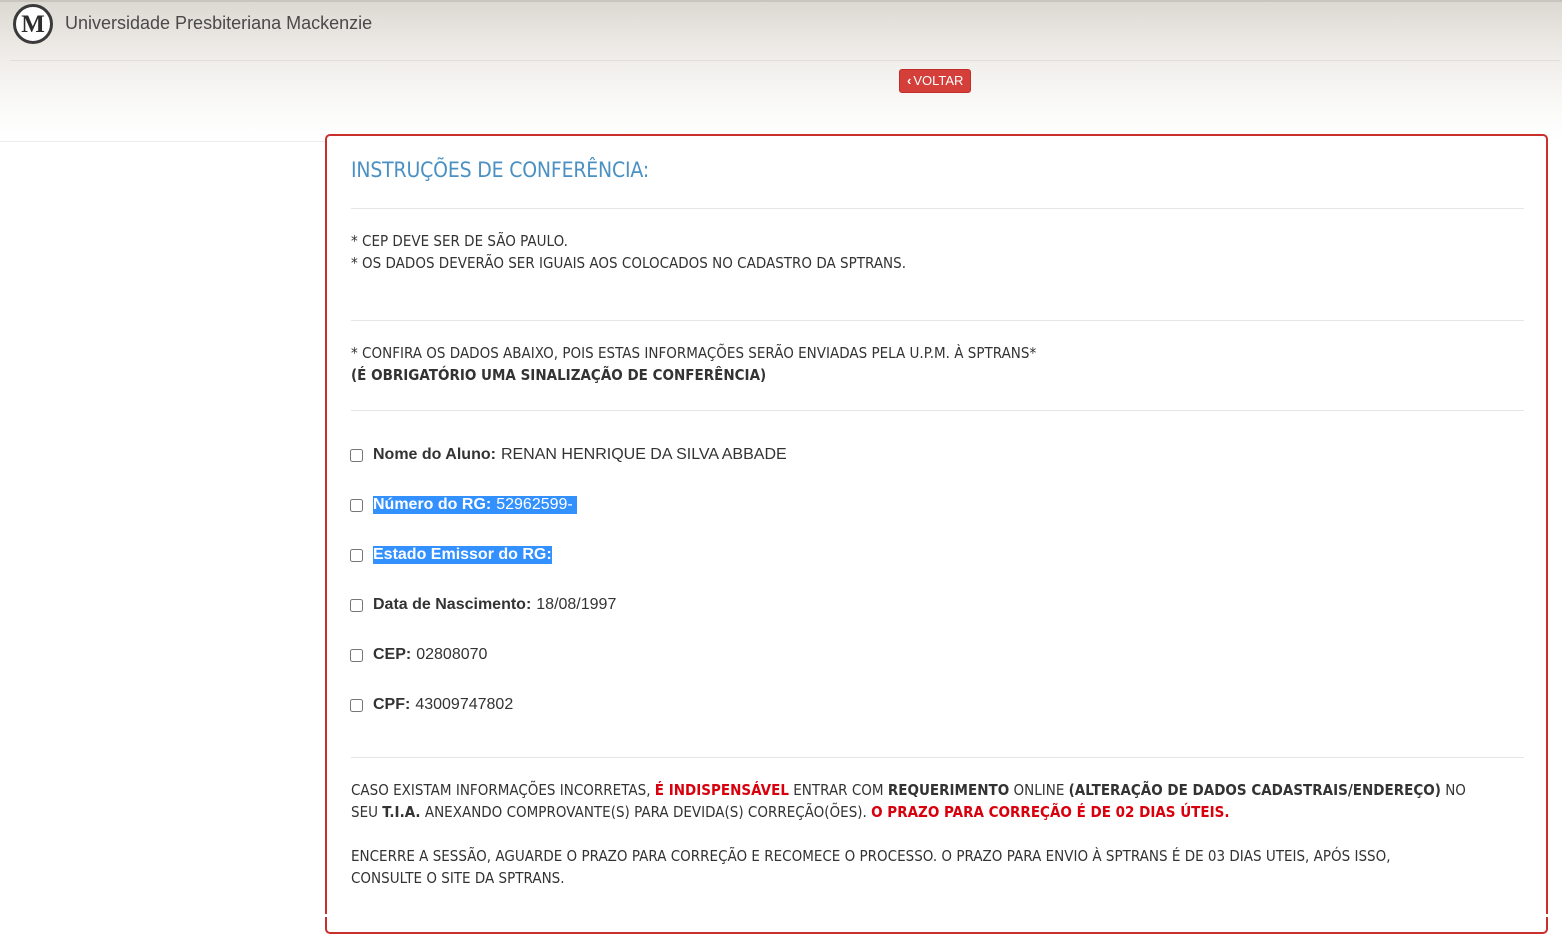 Image resolution: width=1562 pixels, height=934 pixels. Describe the element at coordinates (356, 705) in the screenshot. I see `confirm-checkbox-cpf` at that location.